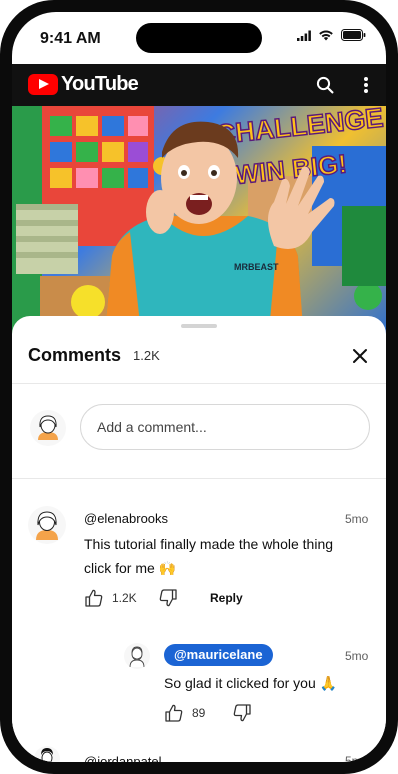 Image resolution: width=398 pixels, height=774 pixels. Describe the element at coordinates (123, 758) in the screenshot. I see `comment-author: @jordanpatel` at that location.